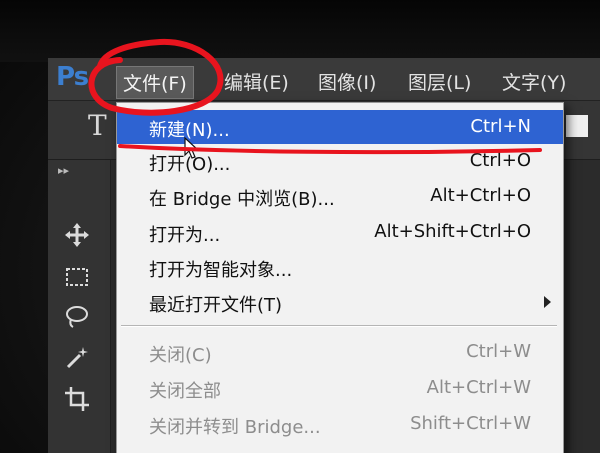  I want to click on submenu-arrow-icon, so click(547, 302).